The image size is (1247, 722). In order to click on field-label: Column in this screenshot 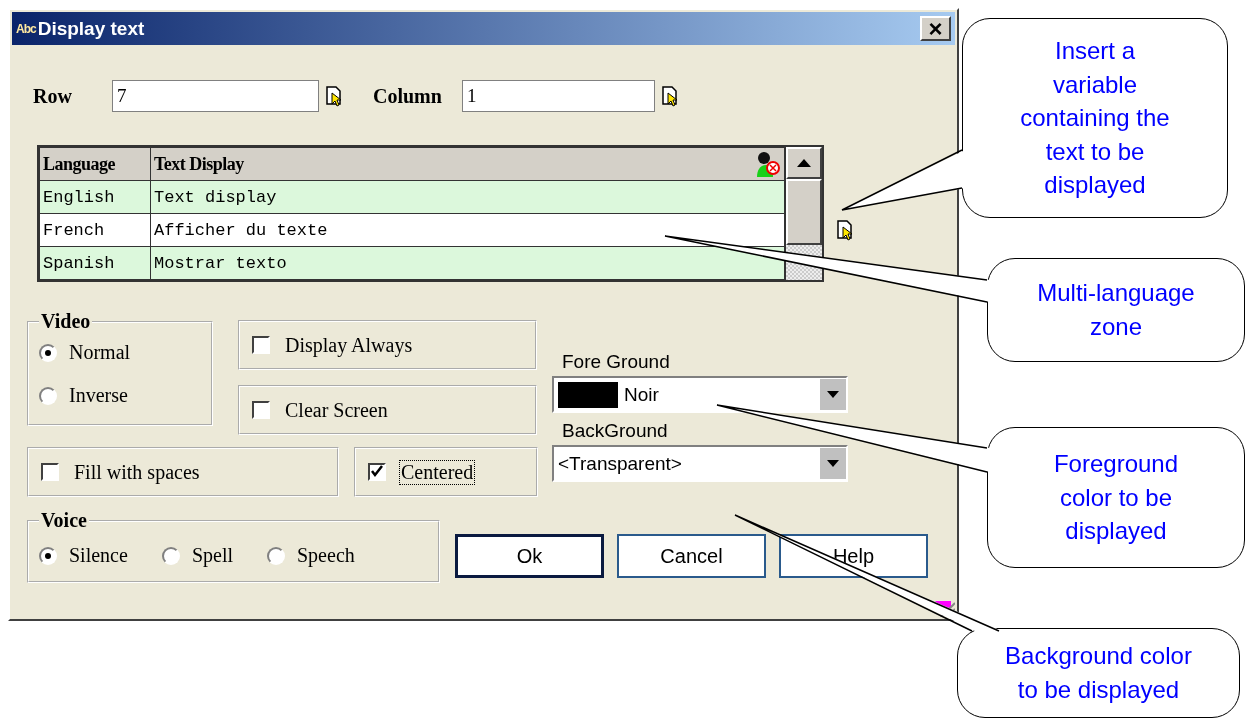, I will do `click(407, 96)`.